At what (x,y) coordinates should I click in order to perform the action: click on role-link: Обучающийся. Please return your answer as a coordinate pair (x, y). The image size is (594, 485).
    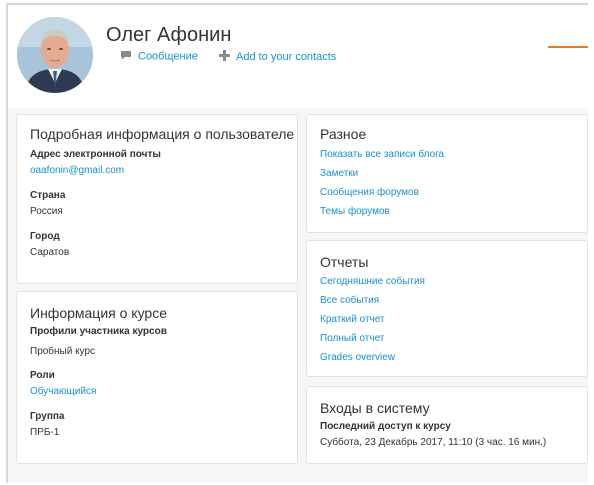
    Looking at the image, I should click on (63, 391).